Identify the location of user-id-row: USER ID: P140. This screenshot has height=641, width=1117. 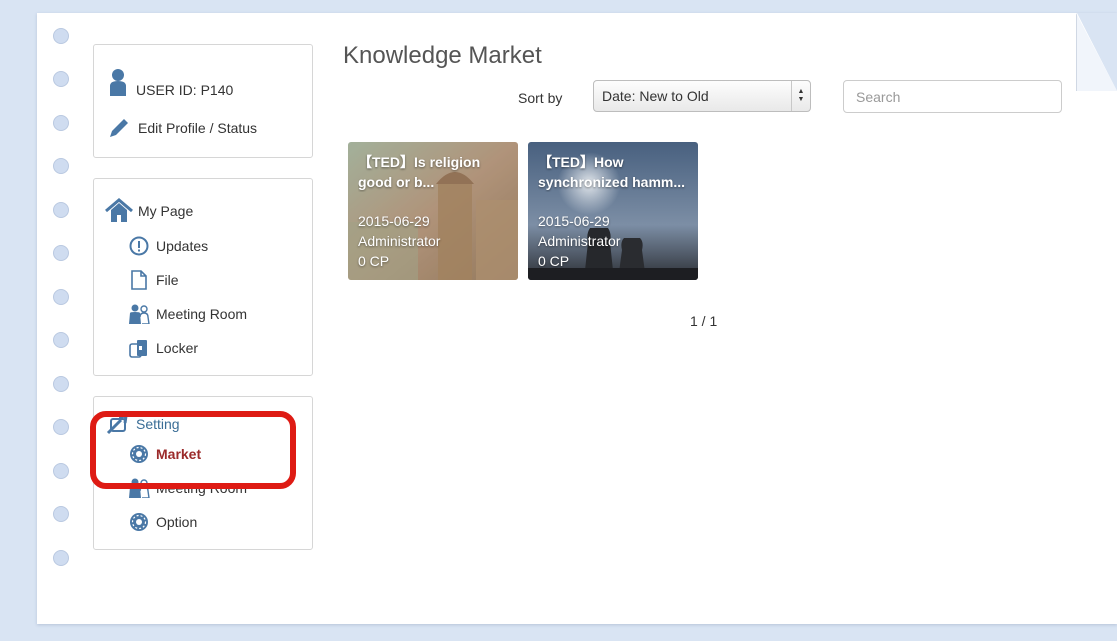
(169, 83).